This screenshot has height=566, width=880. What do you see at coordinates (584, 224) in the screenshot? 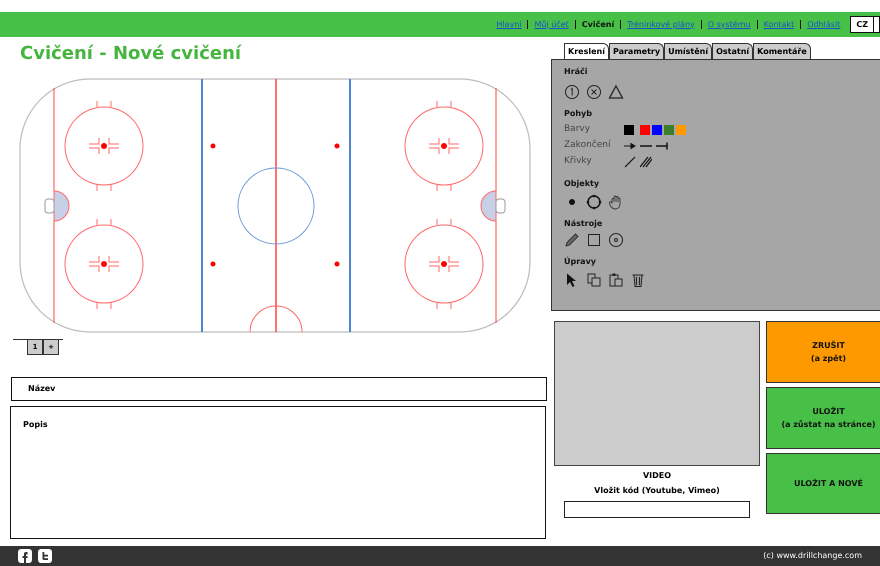
I see `section-title: Nástroje` at bounding box center [584, 224].